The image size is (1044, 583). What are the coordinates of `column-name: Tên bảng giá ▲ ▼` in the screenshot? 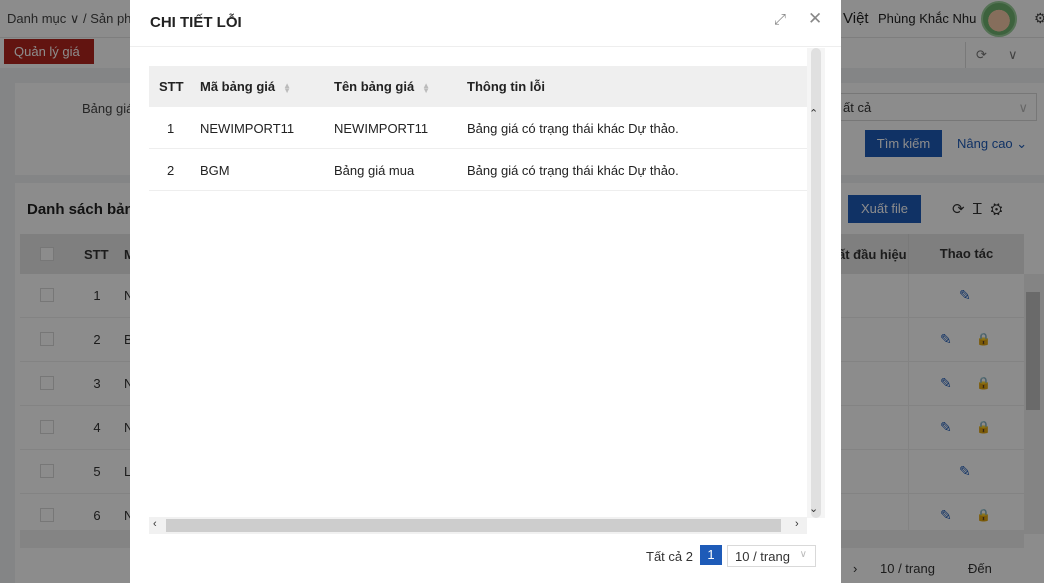 It's located at (382, 86).